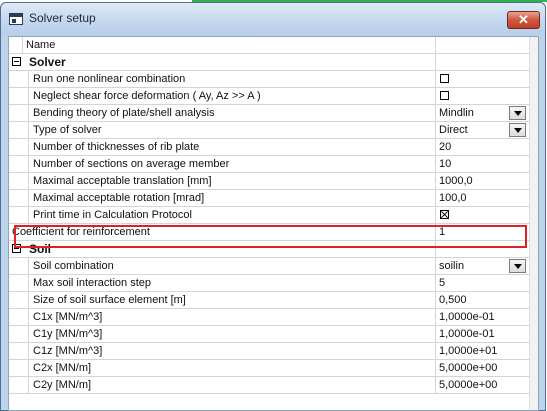  What do you see at coordinates (68, 351) in the screenshot?
I see `property-name: C1z [MN/m^3]` at bounding box center [68, 351].